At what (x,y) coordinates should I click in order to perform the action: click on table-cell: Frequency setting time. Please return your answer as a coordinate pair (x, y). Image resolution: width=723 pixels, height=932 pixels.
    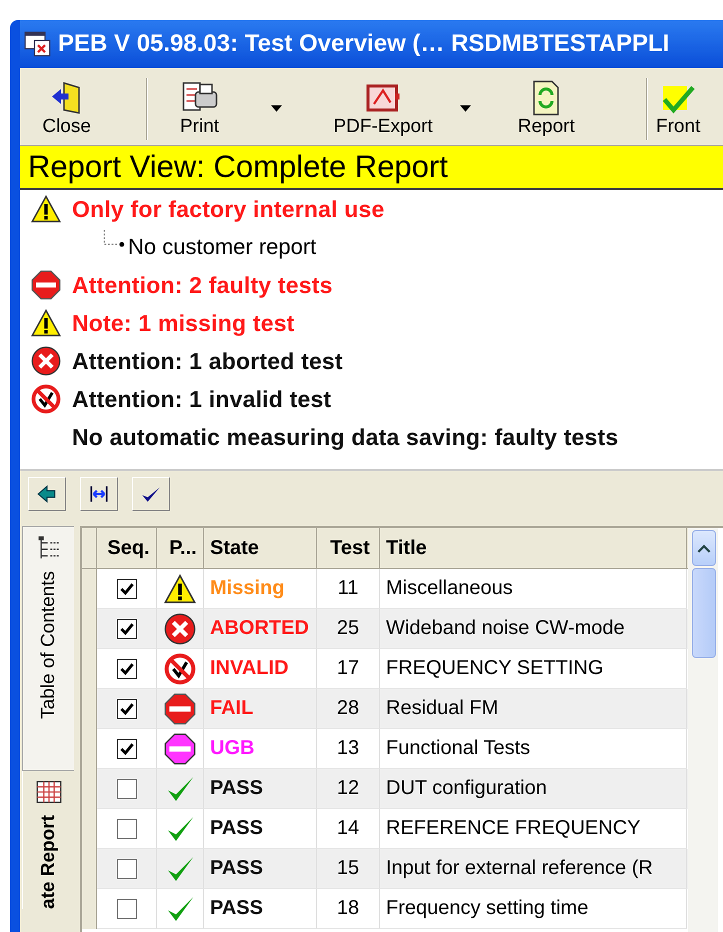
    Looking at the image, I should click on (533, 909).